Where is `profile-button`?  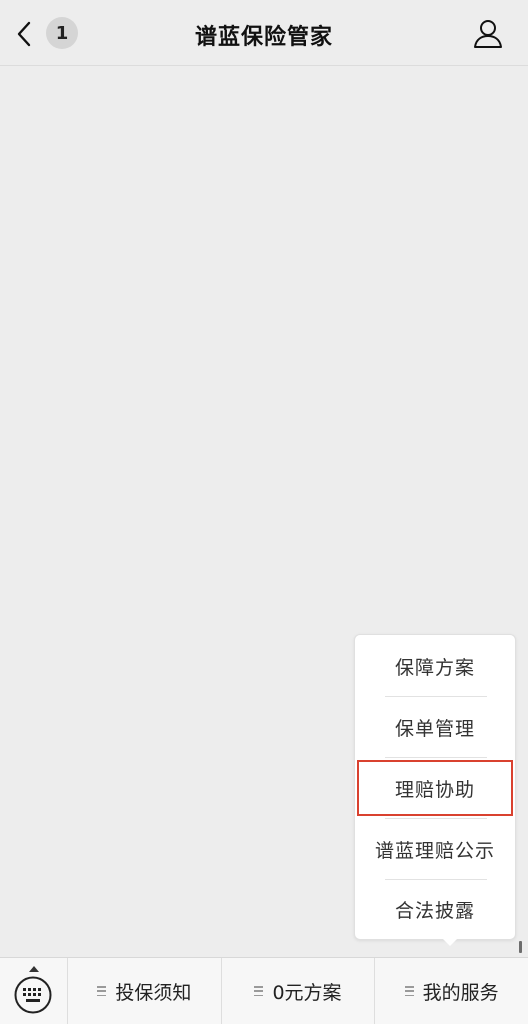 profile-button is located at coordinates (488, 34).